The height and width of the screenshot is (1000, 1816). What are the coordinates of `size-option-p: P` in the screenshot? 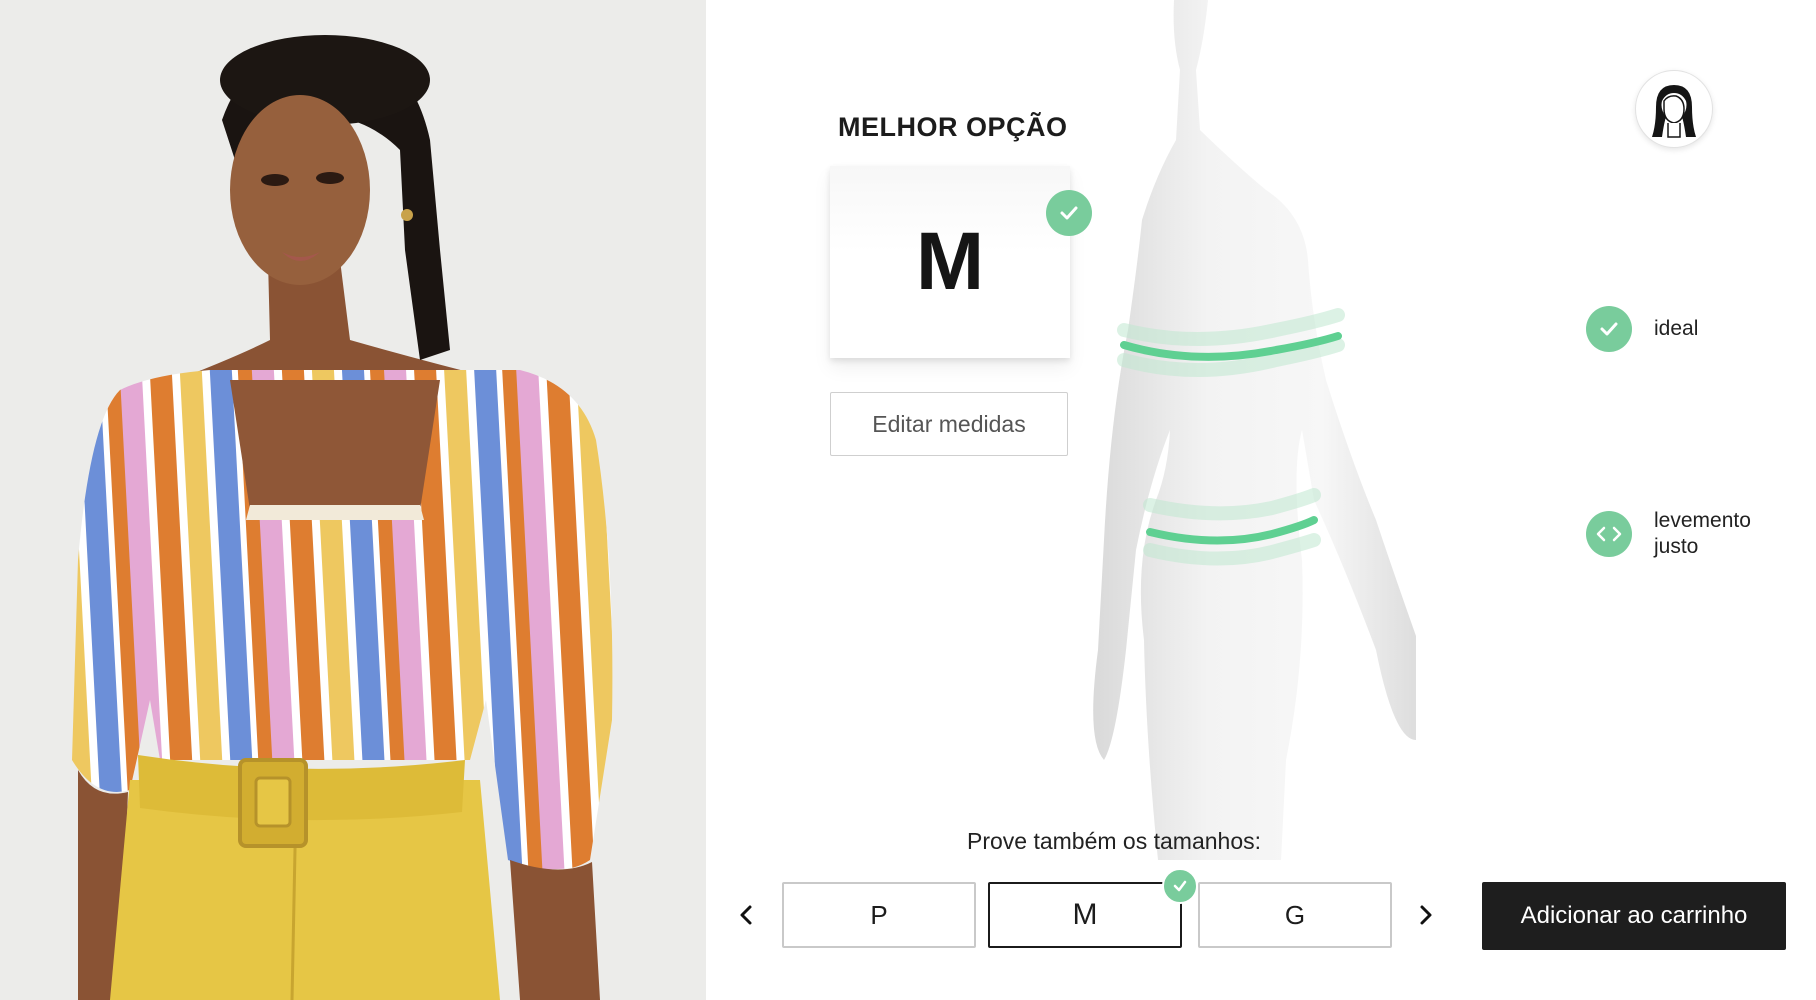 It's located at (879, 915).